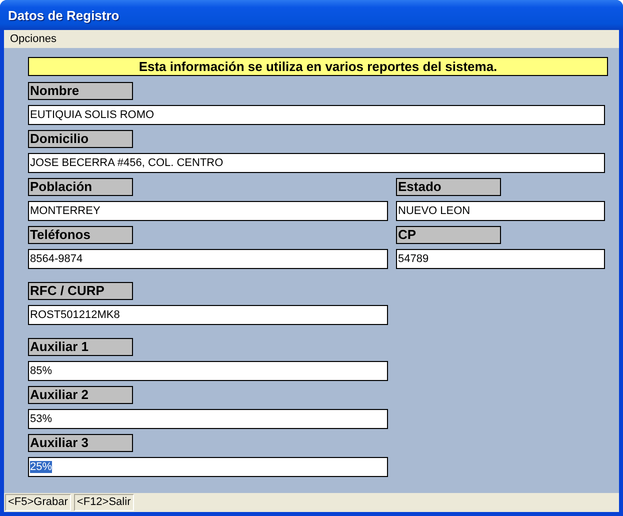  I want to click on input-field: 85%, so click(208, 371).